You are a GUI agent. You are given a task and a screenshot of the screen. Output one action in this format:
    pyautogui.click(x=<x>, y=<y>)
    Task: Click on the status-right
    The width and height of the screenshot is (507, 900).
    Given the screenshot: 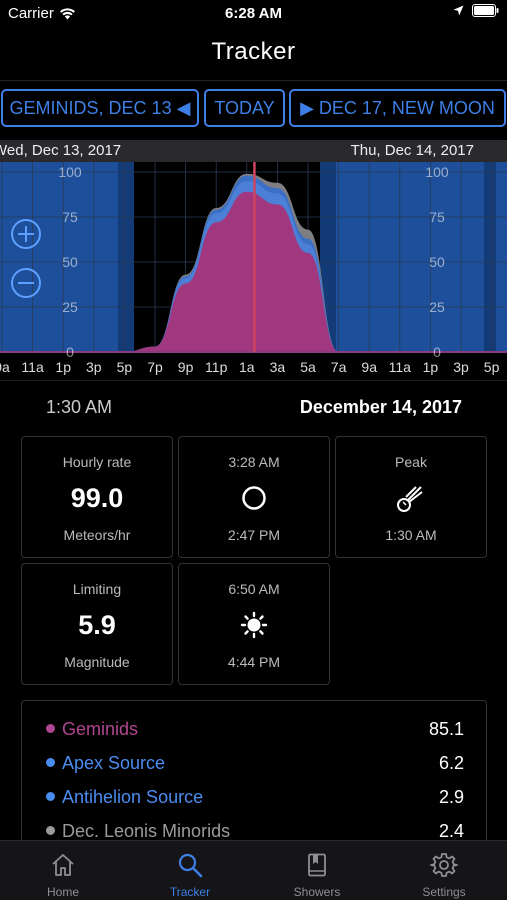 What is the action you would take?
    pyautogui.click(x=476, y=10)
    